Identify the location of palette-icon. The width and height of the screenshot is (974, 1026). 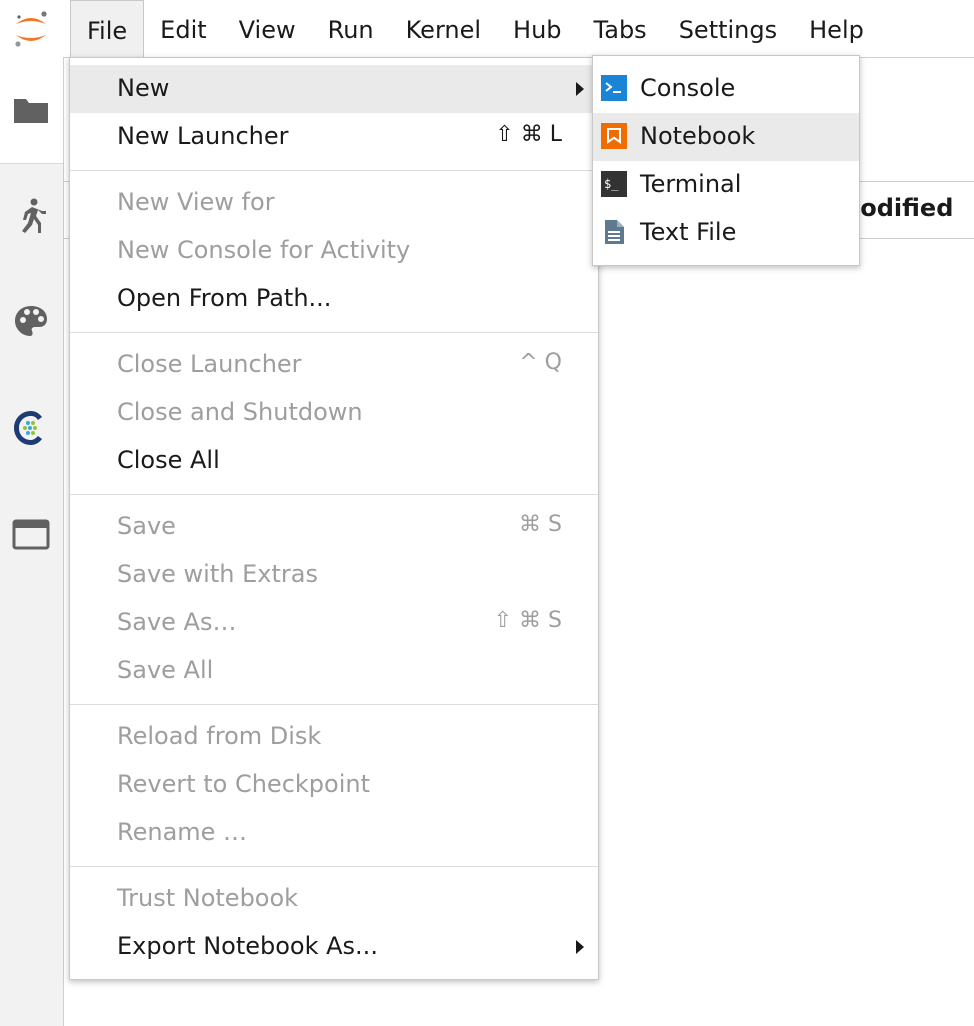
(31, 322).